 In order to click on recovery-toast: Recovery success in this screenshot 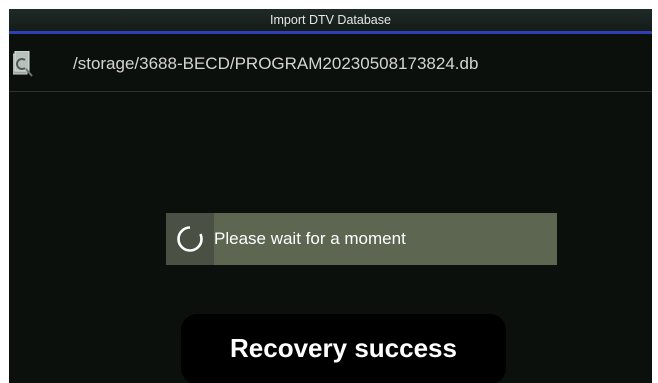, I will do `click(343, 348)`.